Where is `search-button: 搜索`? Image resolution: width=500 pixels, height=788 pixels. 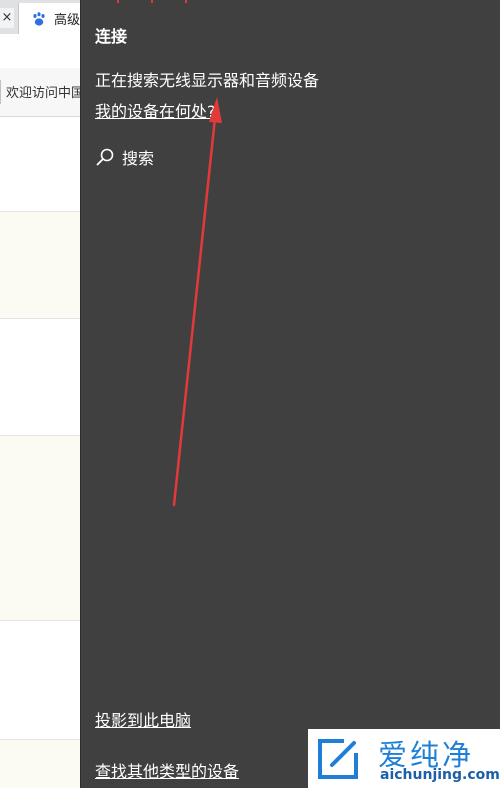 search-button: 搜索 is located at coordinates (124, 157).